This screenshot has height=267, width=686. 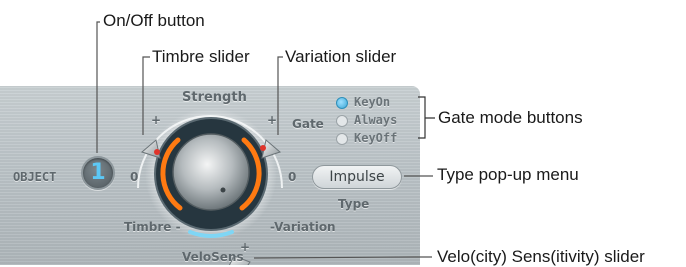 What do you see at coordinates (292, 177) in the screenshot?
I see `variation-zero-label: 0` at bounding box center [292, 177].